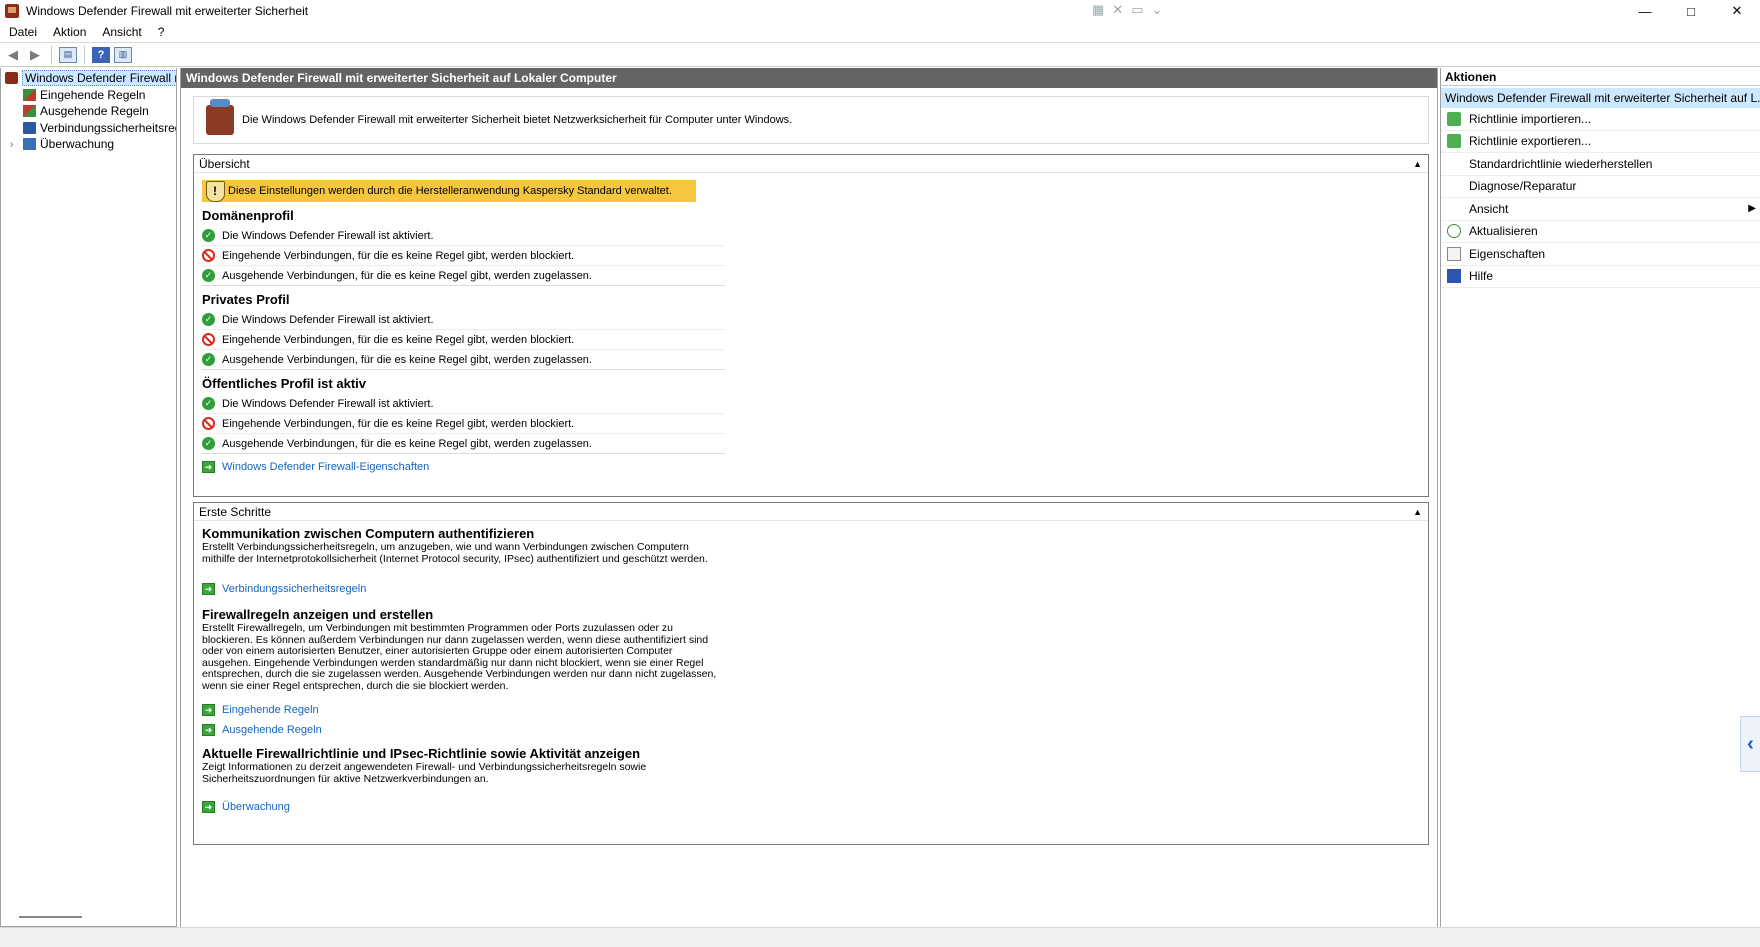  Describe the element at coordinates (811, 710) in the screenshot. I see `inbound-rules-link: ➜ Eingehende Regeln` at that location.